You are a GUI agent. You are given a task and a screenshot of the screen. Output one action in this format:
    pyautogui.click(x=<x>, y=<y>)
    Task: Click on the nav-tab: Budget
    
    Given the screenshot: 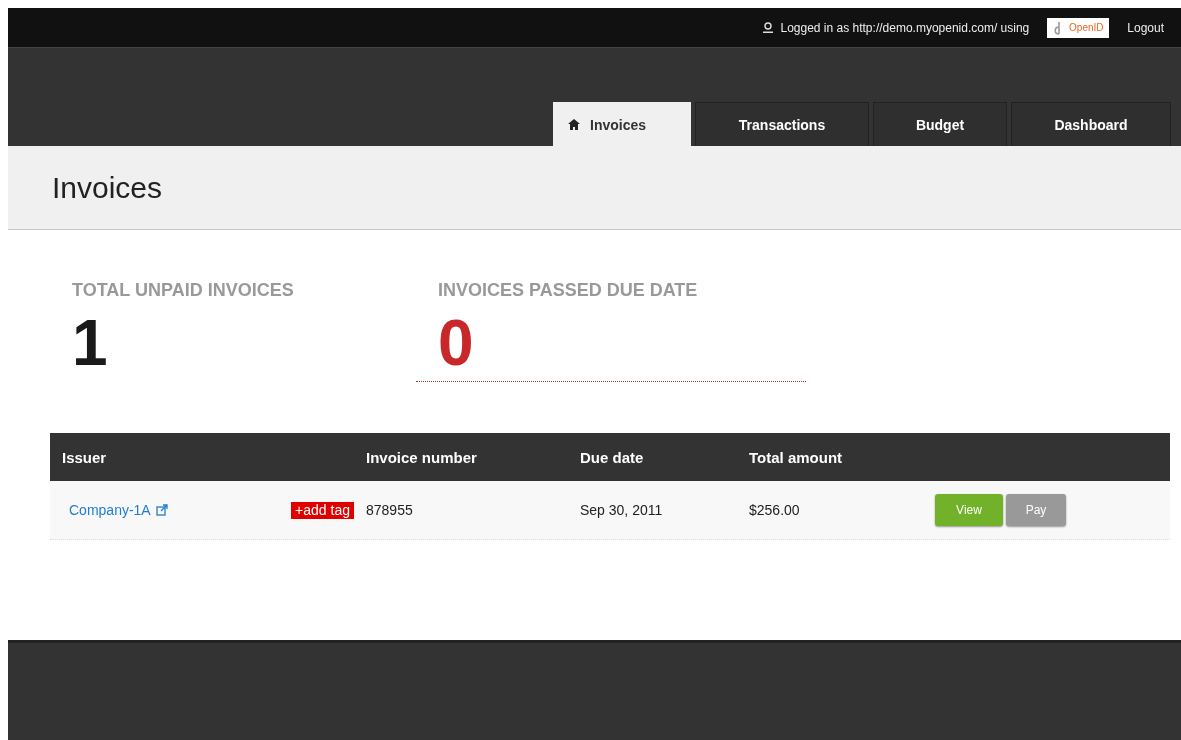 What is the action you would take?
    pyautogui.click(x=940, y=124)
    